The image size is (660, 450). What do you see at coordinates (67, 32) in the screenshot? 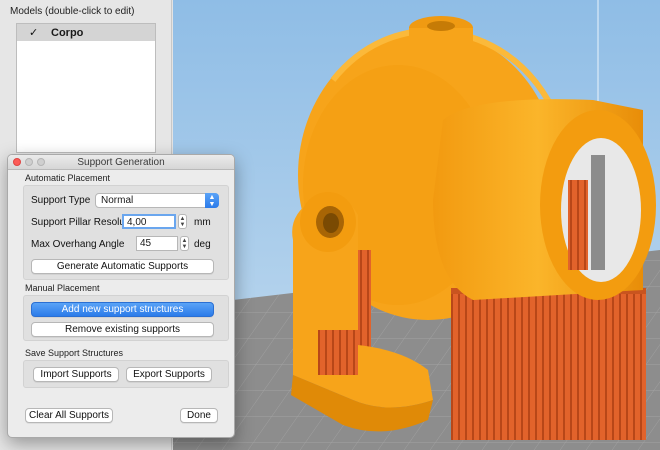
I see `model-name: Corpo` at bounding box center [67, 32].